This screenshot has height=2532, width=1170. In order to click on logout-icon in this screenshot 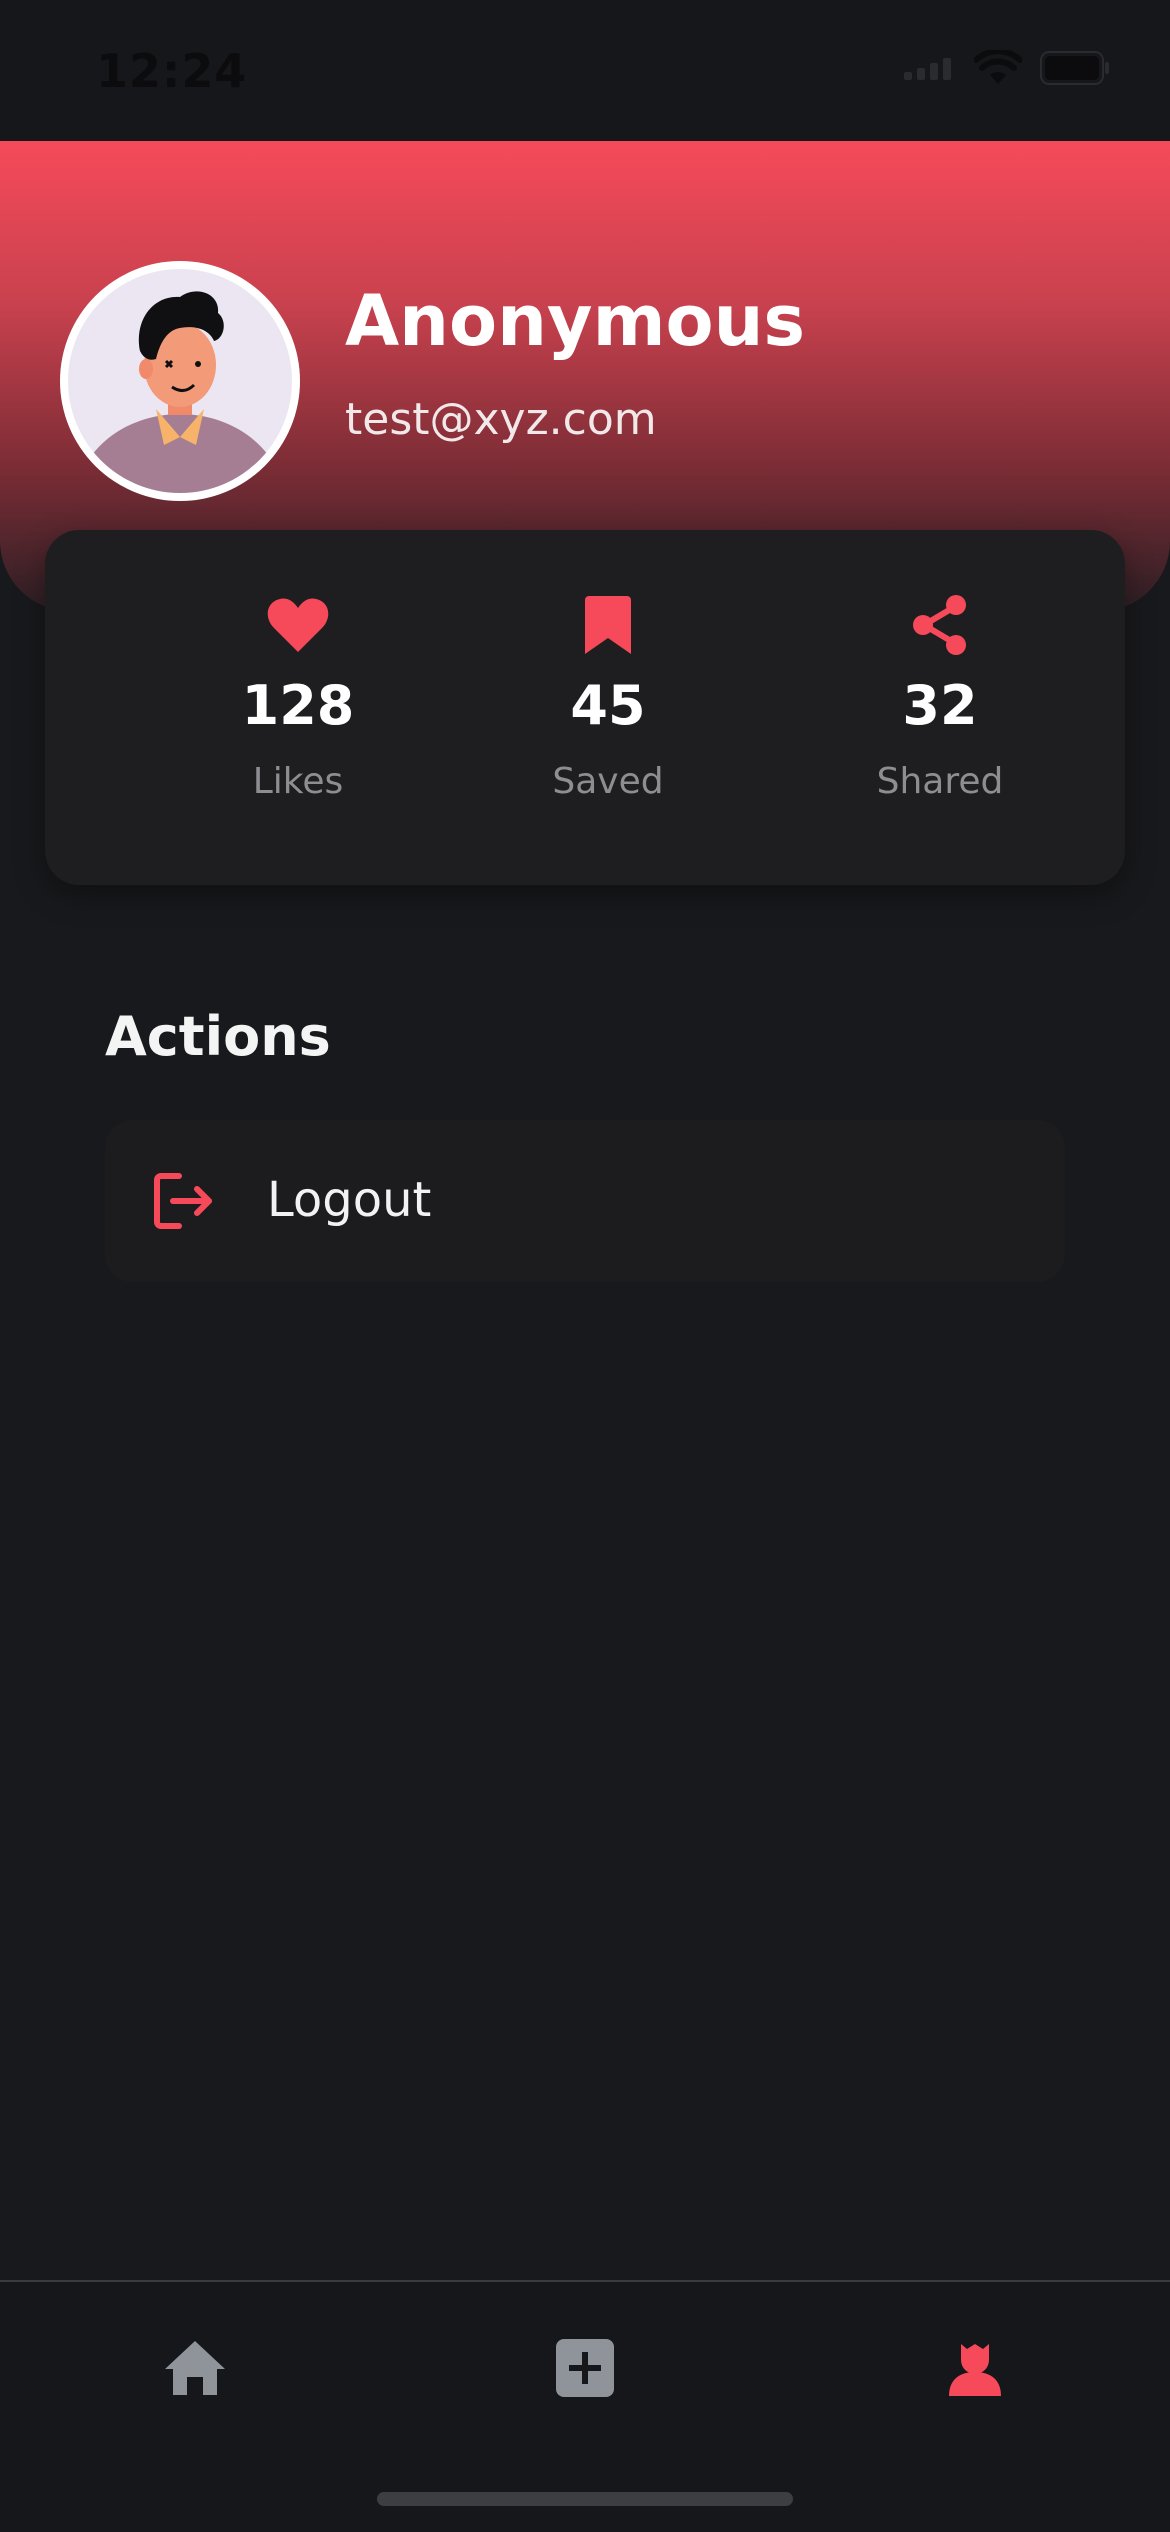, I will do `click(184, 1203)`.